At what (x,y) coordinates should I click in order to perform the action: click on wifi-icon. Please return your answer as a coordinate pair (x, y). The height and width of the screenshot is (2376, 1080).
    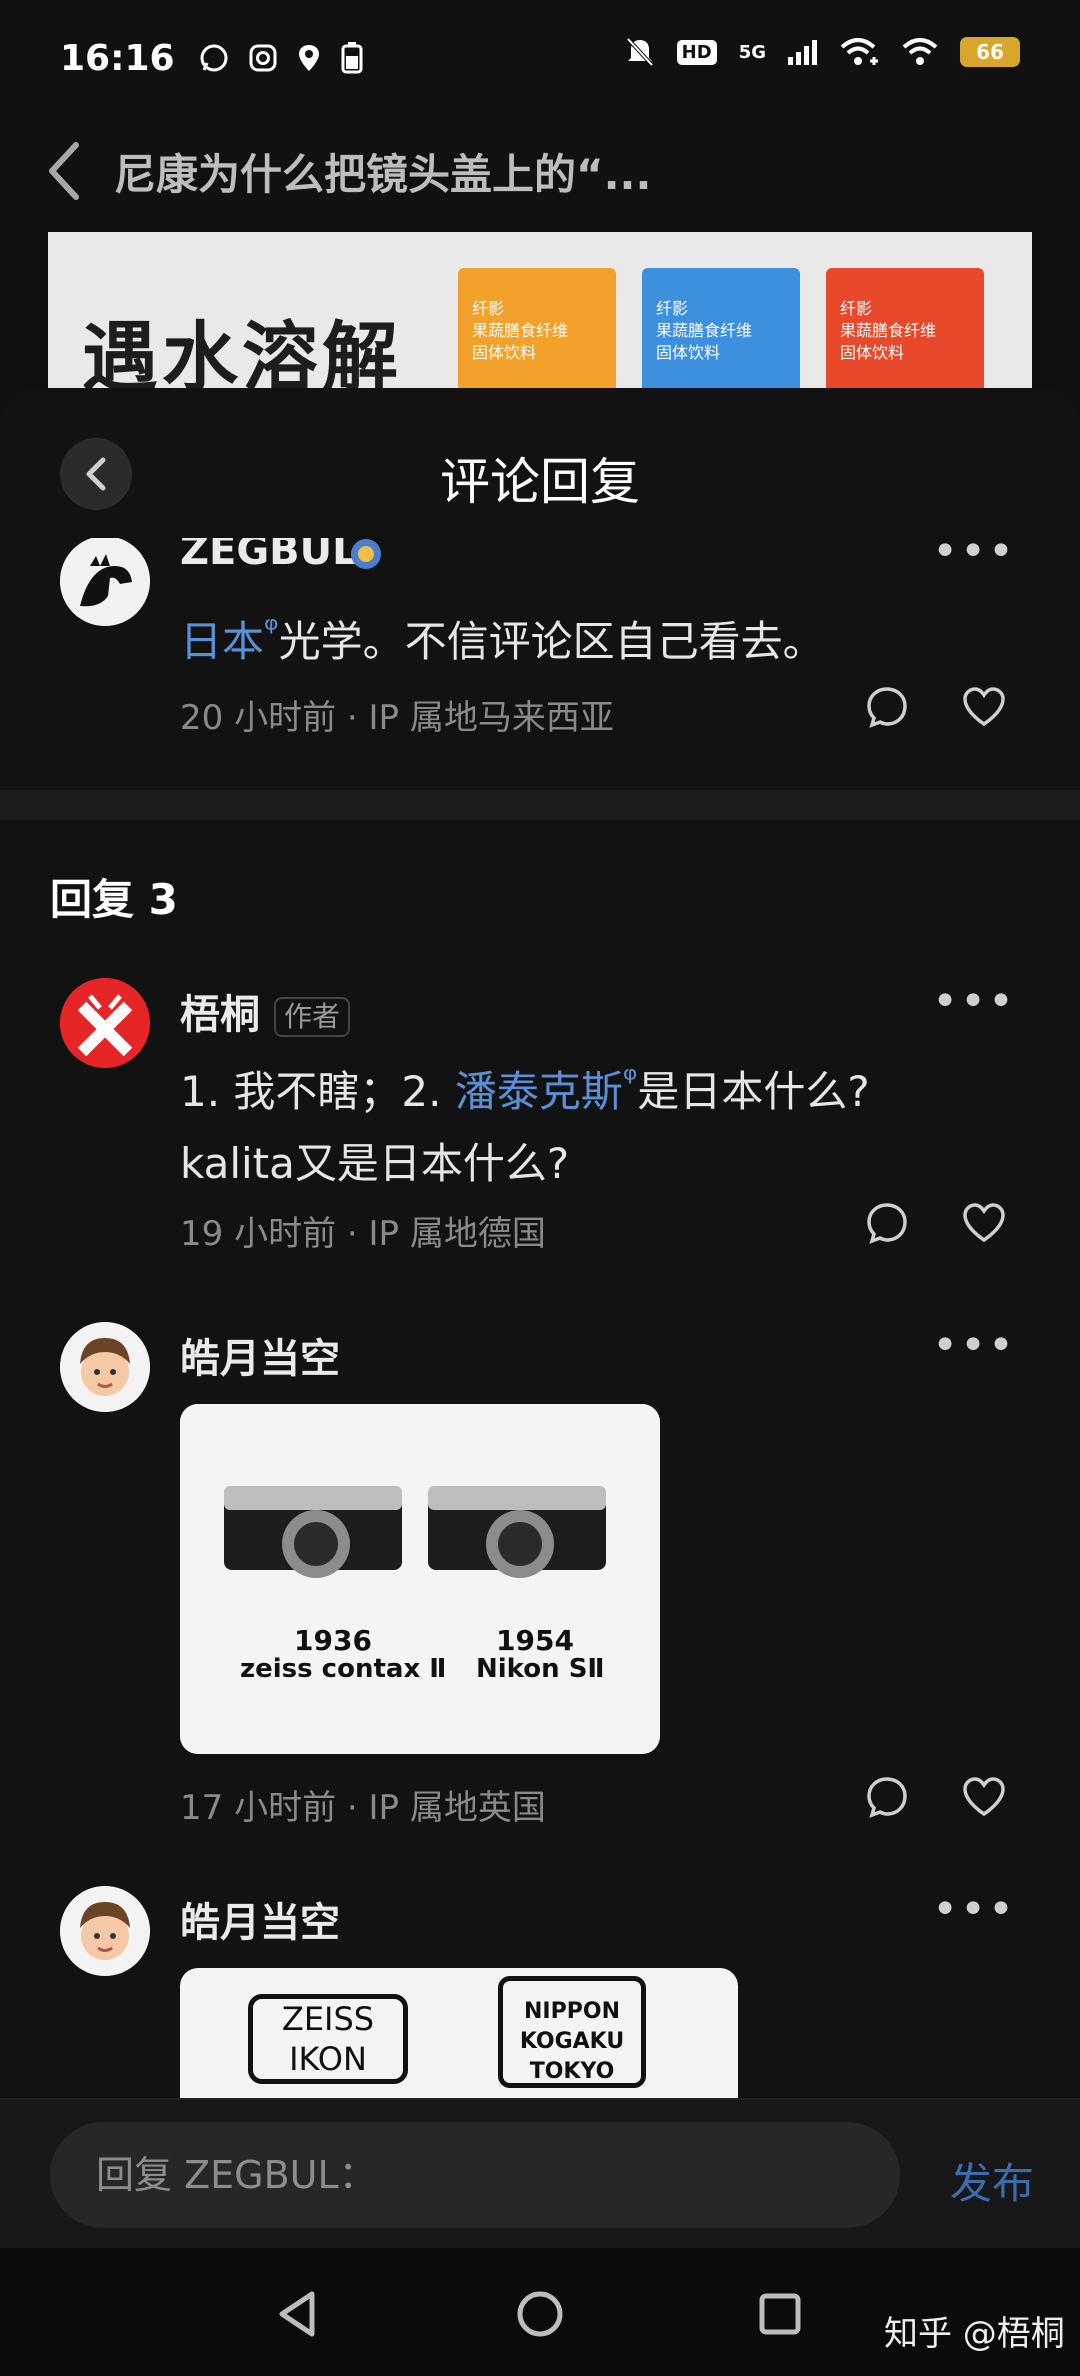
    Looking at the image, I should click on (920, 51).